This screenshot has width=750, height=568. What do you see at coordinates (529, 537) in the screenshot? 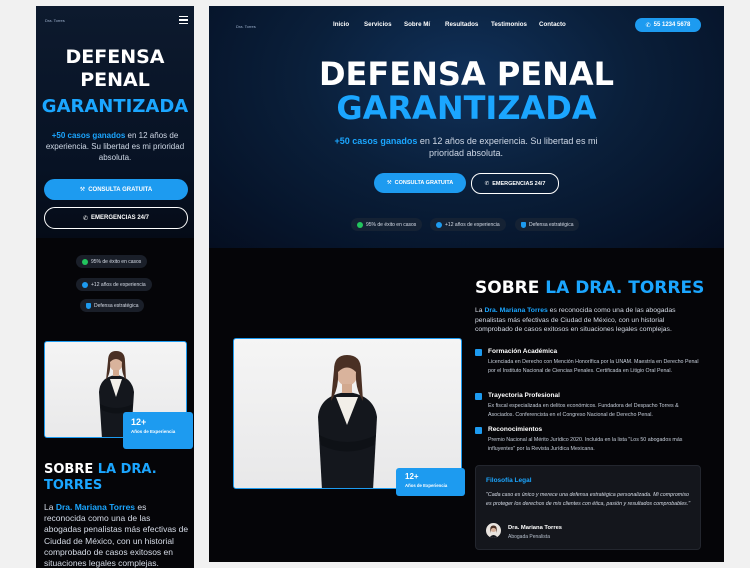
I see `author-role: Abogada Penalista` at bounding box center [529, 537].